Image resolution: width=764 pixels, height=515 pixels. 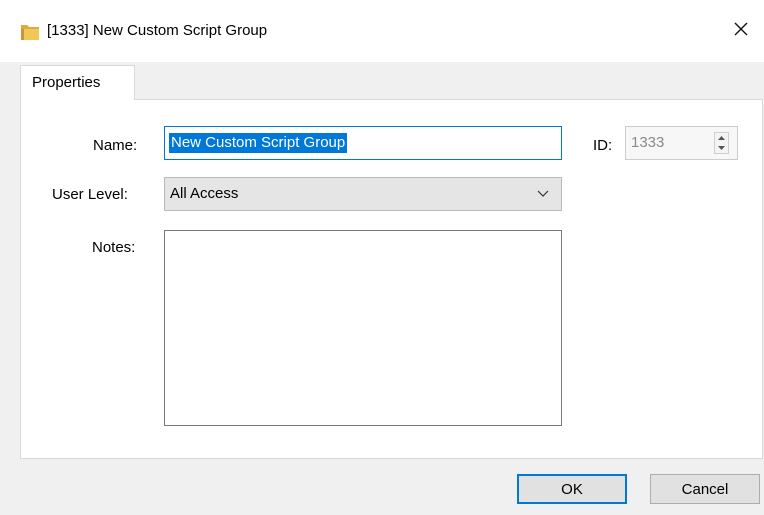 I want to click on user-level-value: All Access, so click(x=204, y=193).